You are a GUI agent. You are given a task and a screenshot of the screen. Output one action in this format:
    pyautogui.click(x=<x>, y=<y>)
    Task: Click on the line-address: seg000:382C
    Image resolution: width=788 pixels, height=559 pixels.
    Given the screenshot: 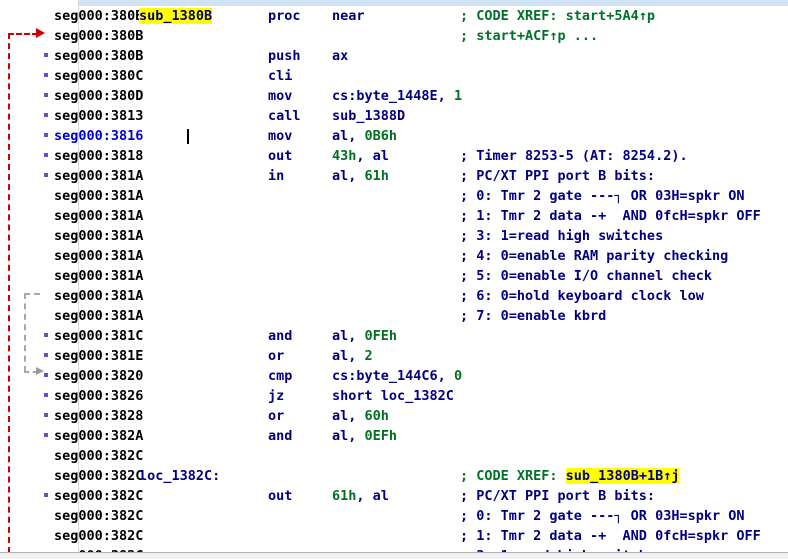 What is the action you would take?
    pyautogui.click(x=99, y=496)
    